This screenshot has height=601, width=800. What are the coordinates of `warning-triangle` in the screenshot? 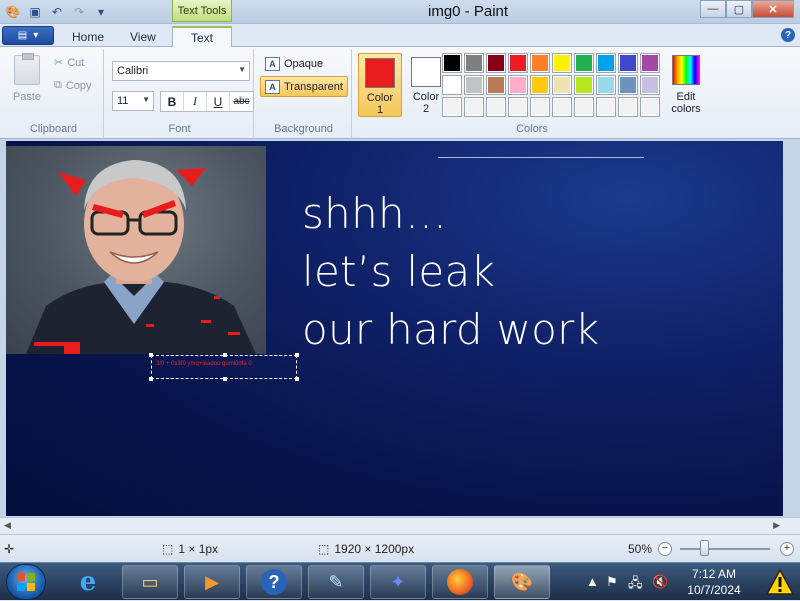 It's located at (780, 581).